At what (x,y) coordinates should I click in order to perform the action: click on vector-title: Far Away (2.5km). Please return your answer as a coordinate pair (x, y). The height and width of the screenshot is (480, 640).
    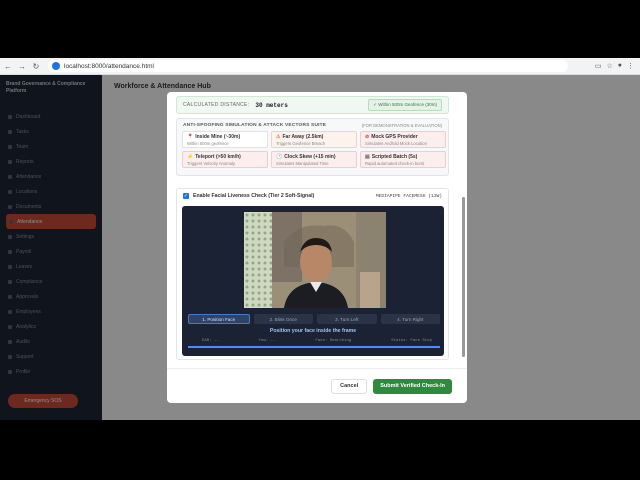
    Looking at the image, I should click on (303, 137).